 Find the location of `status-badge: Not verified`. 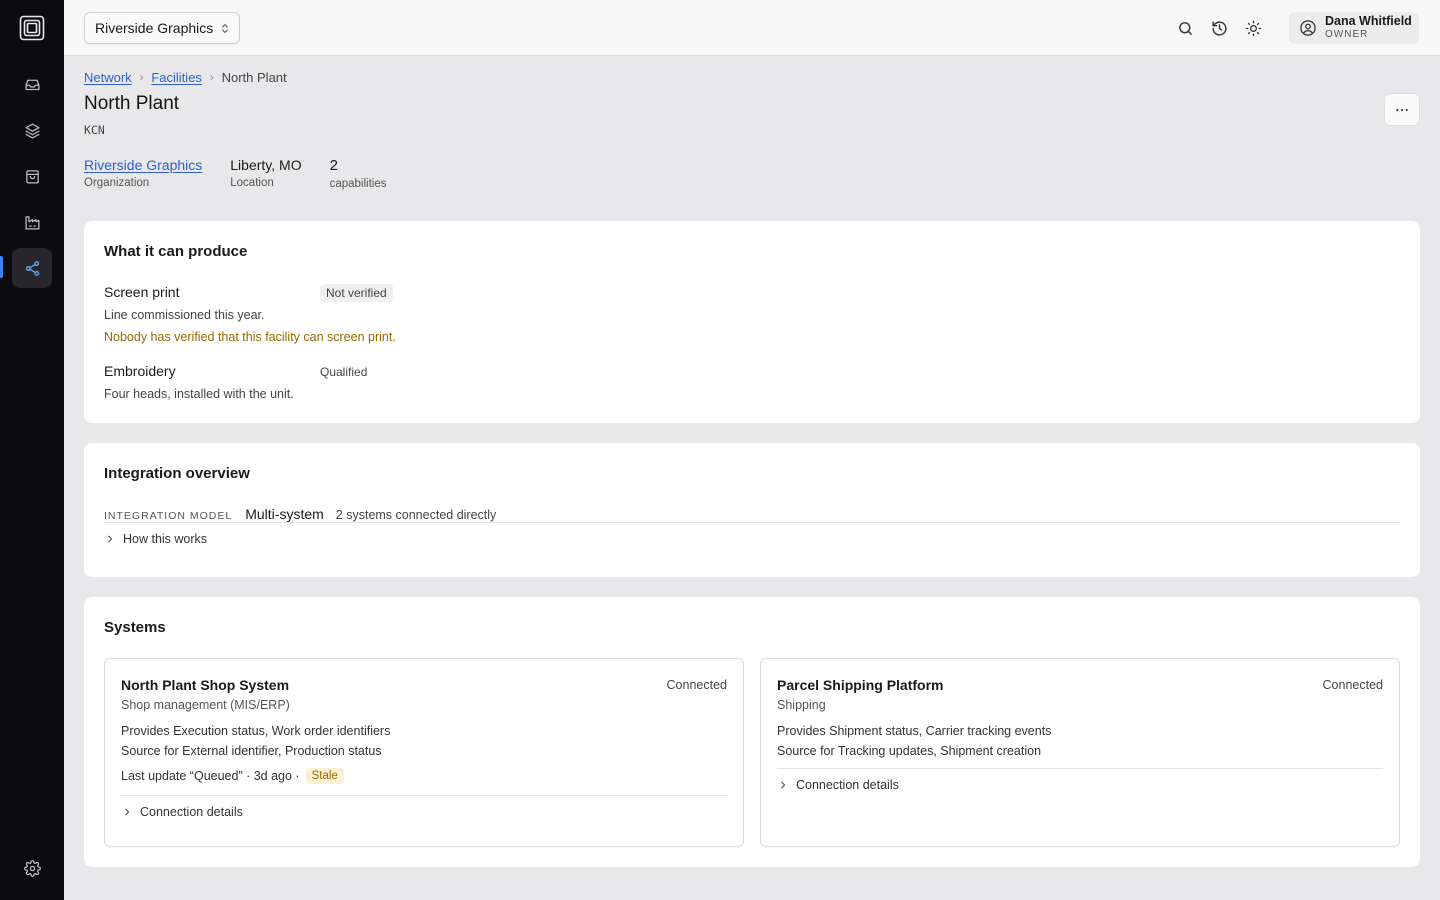

status-badge: Not verified is located at coordinates (356, 293).